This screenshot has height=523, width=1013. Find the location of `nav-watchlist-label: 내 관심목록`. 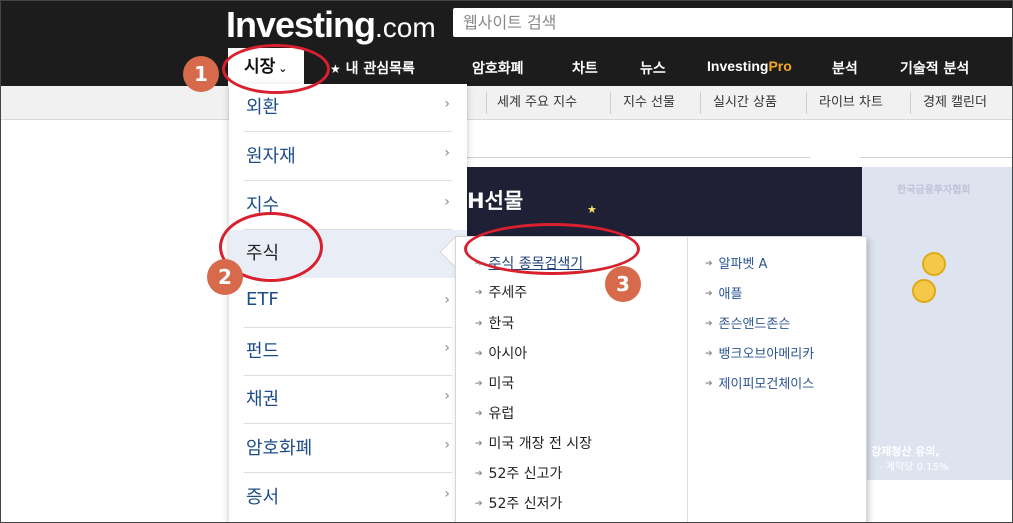

nav-watchlist-label: 내 관심목록 is located at coordinates (380, 69).